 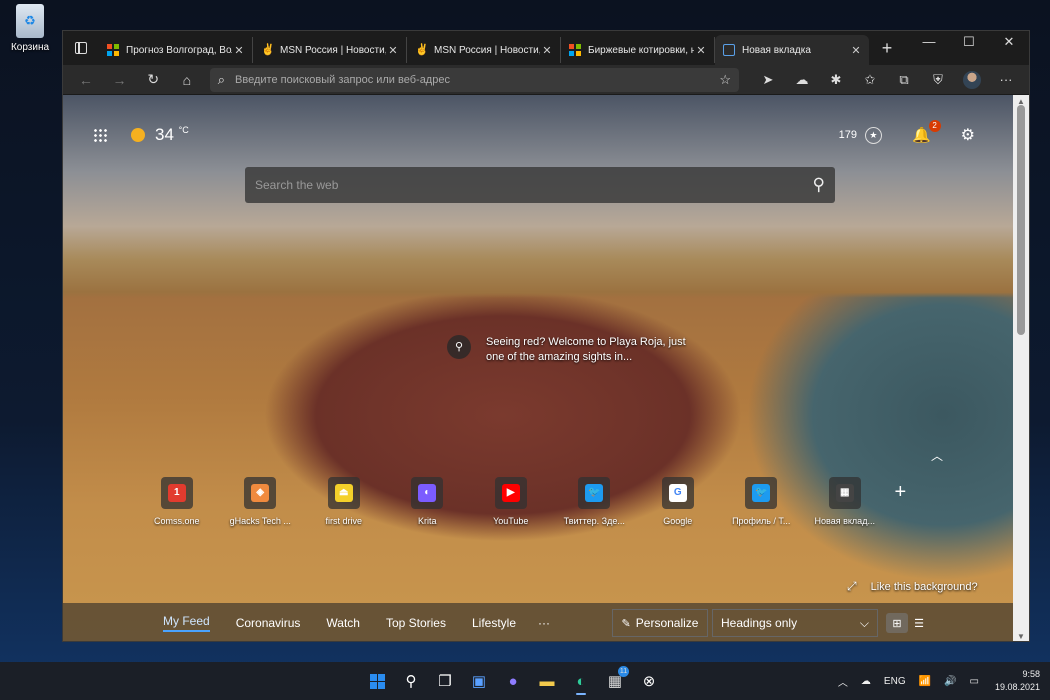 I want to click on expand-icon: ⤢, so click(x=852, y=586).